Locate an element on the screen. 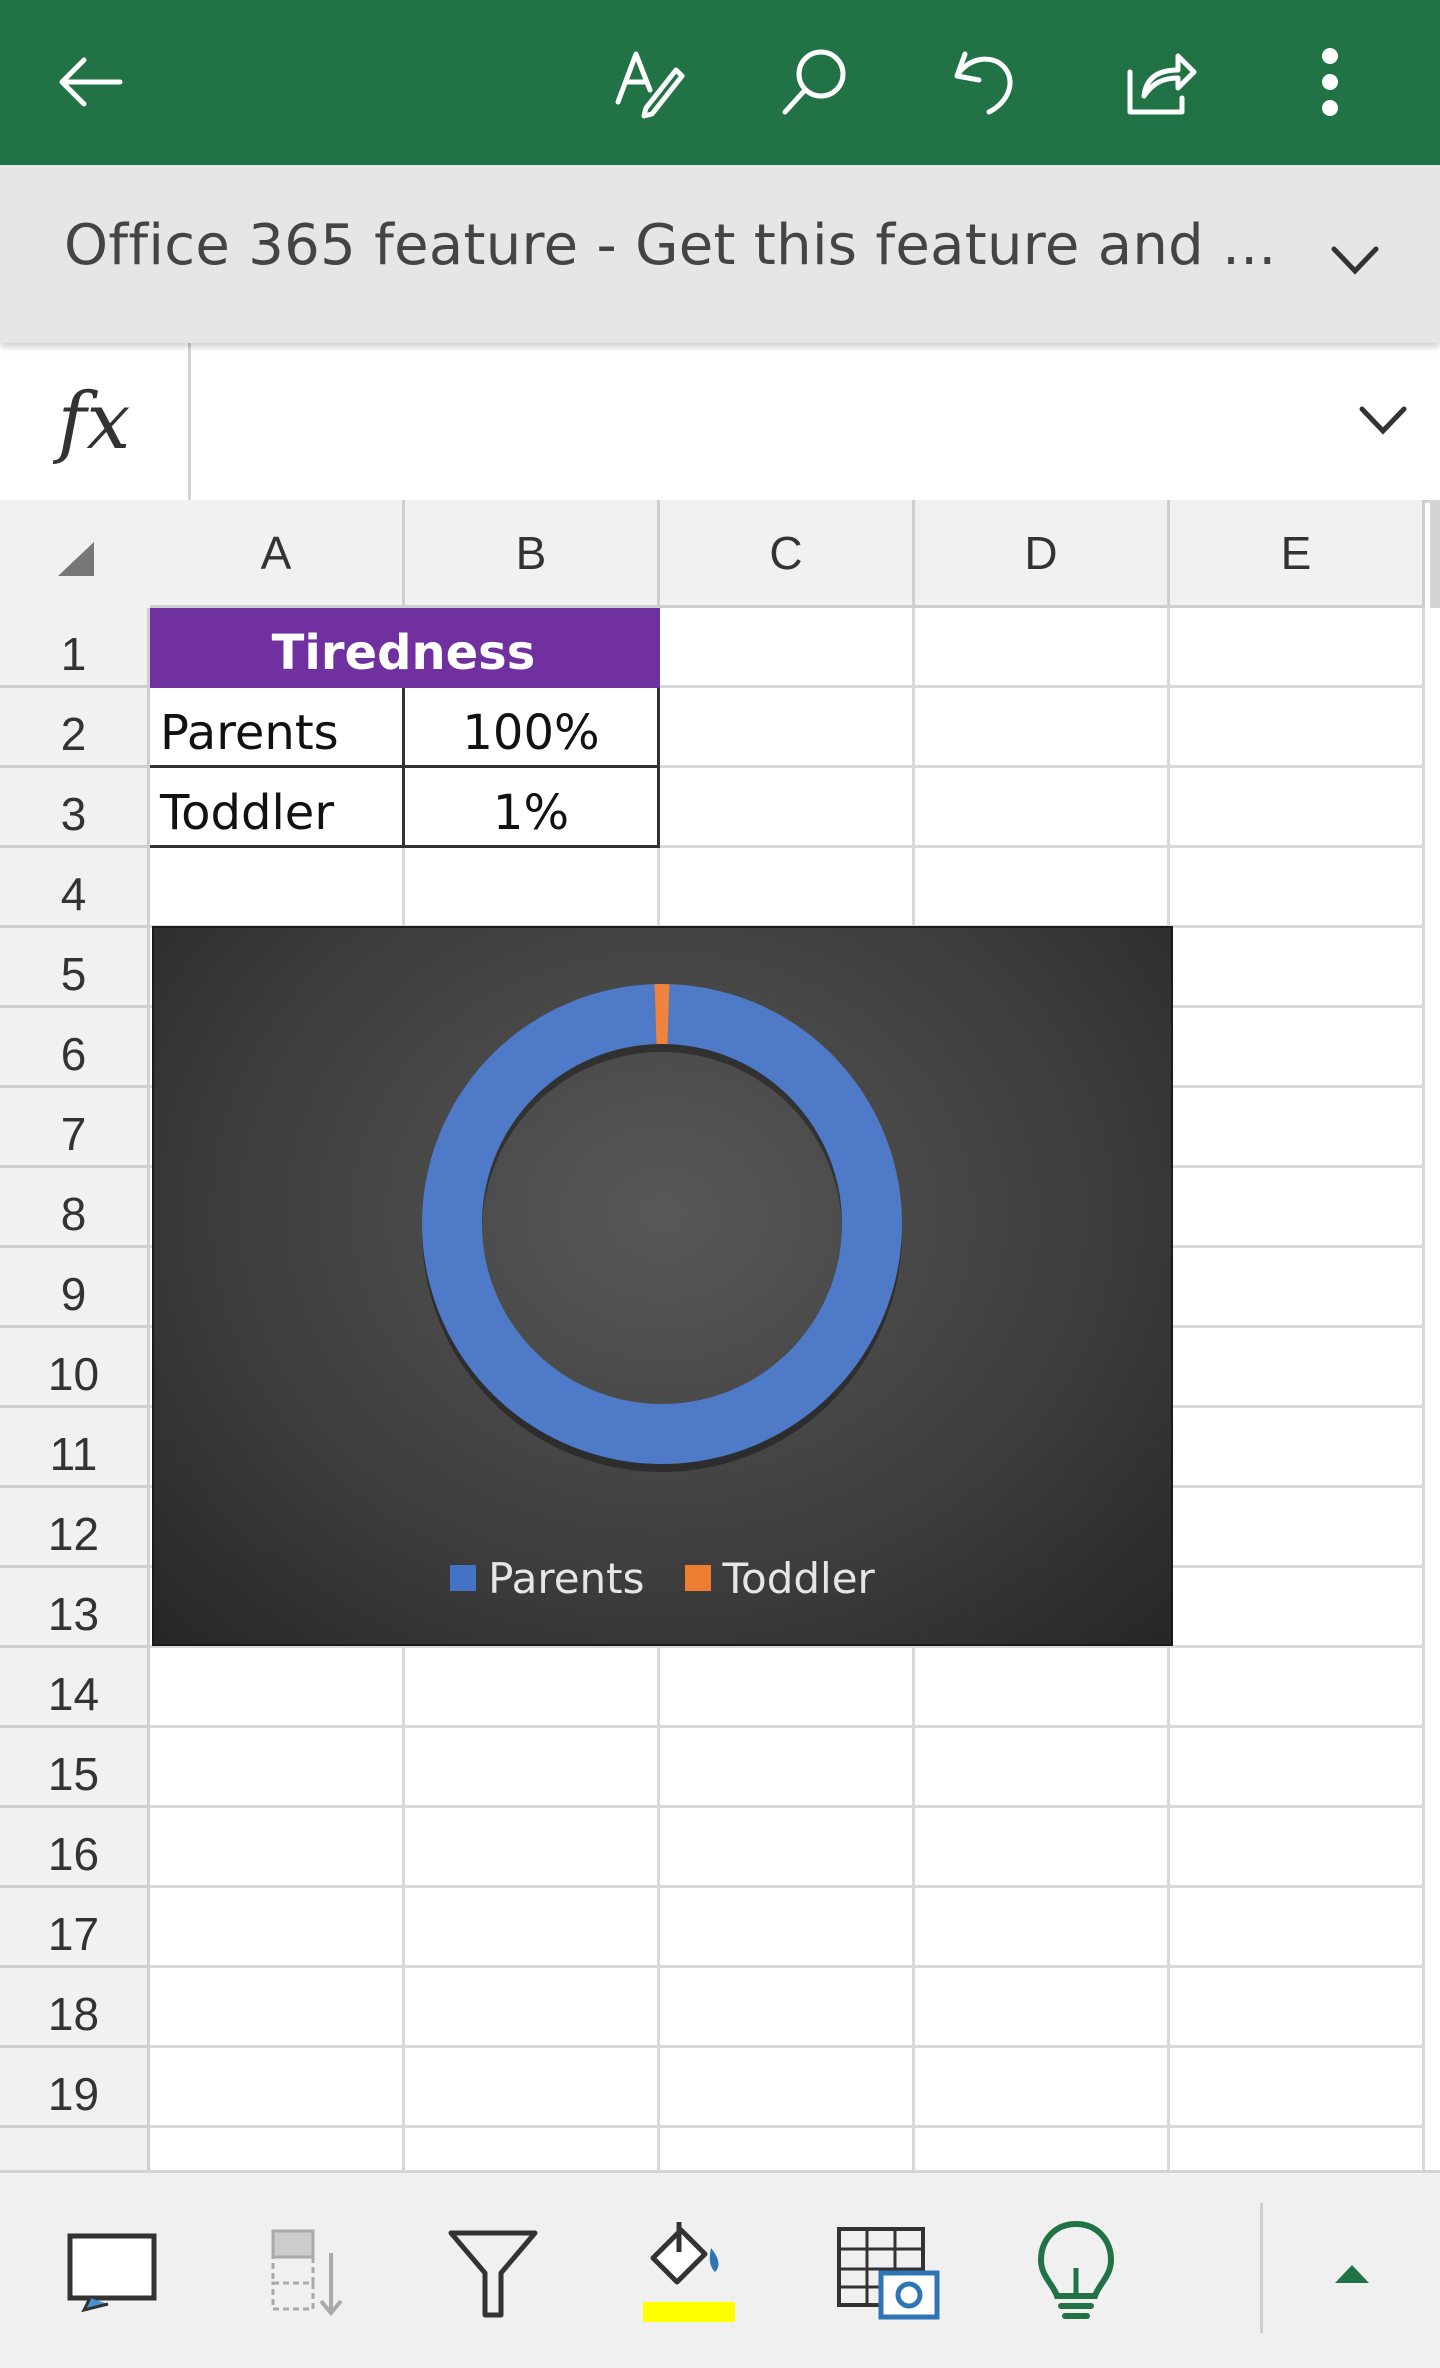 This screenshot has height=2368, width=1440. column-header-d: D is located at coordinates (1042, 554).